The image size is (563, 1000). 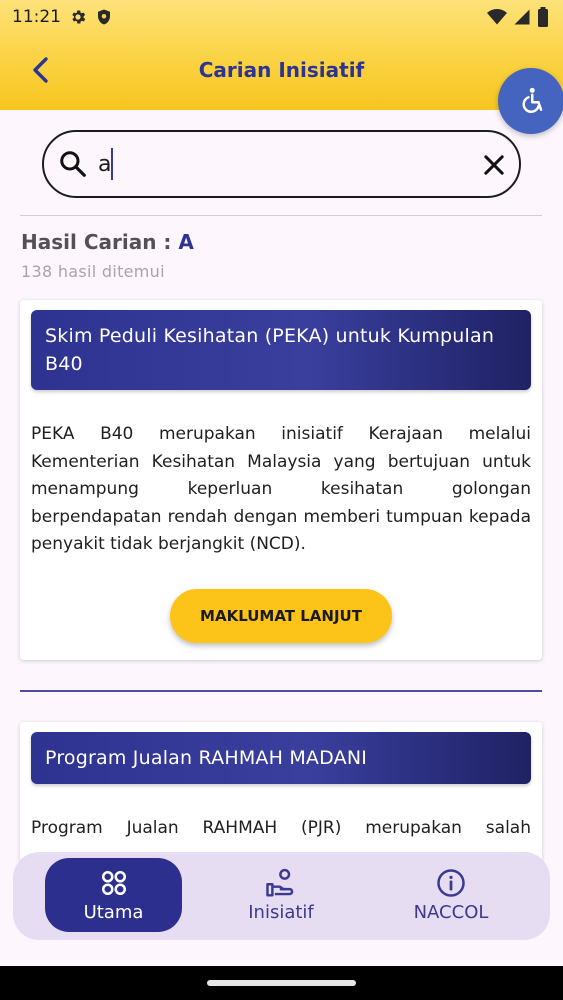 I want to click on nav-item-utama: Utama, so click(x=113, y=895).